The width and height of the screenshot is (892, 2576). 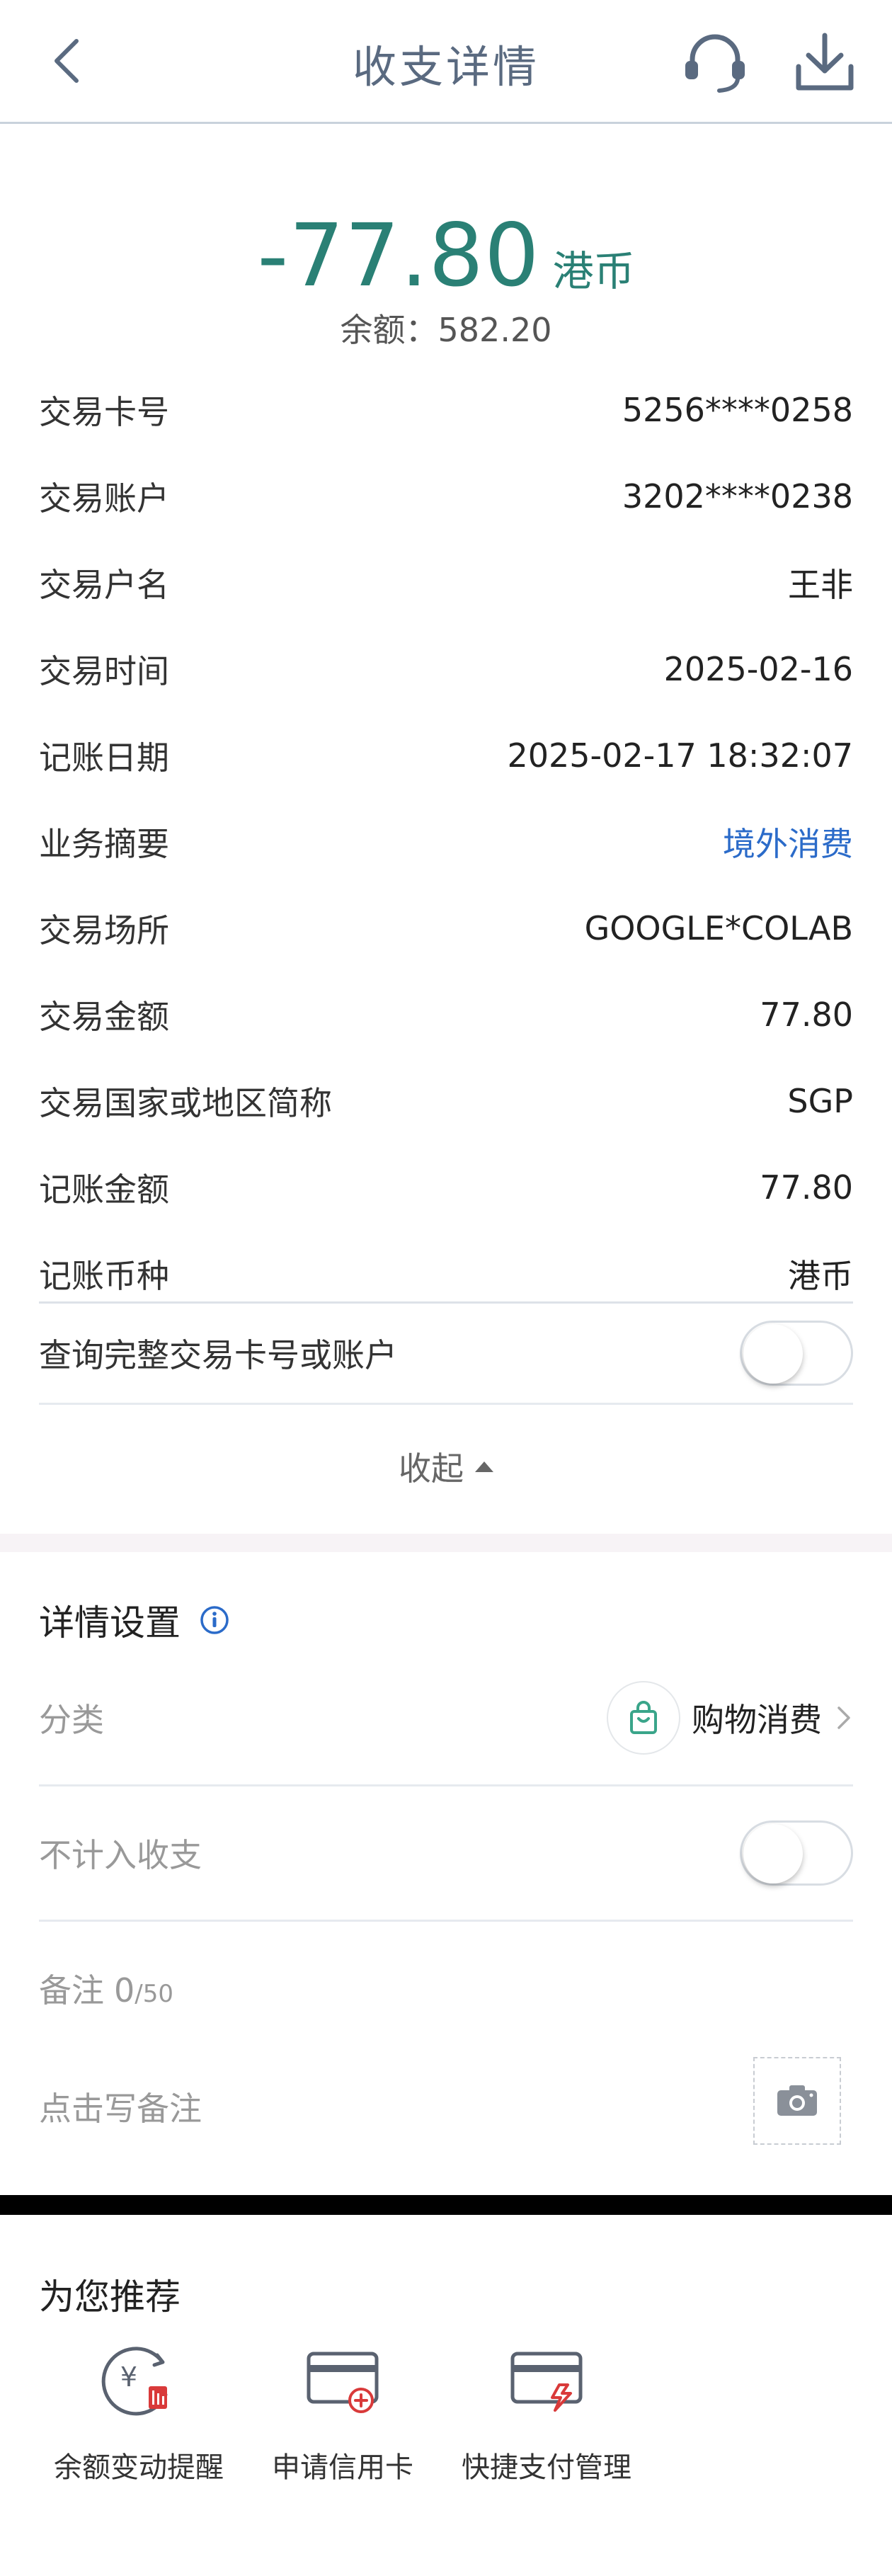 I want to click on settings-section-title: 详情设置, so click(x=135, y=1620).